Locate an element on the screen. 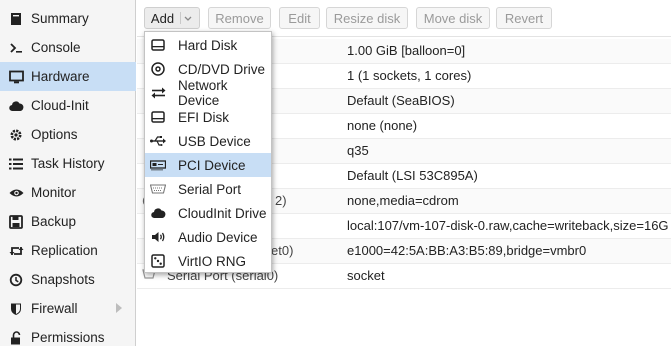 The height and width of the screenshot is (352, 671). sidebar-item-replication: Replication is located at coordinates (68, 250).